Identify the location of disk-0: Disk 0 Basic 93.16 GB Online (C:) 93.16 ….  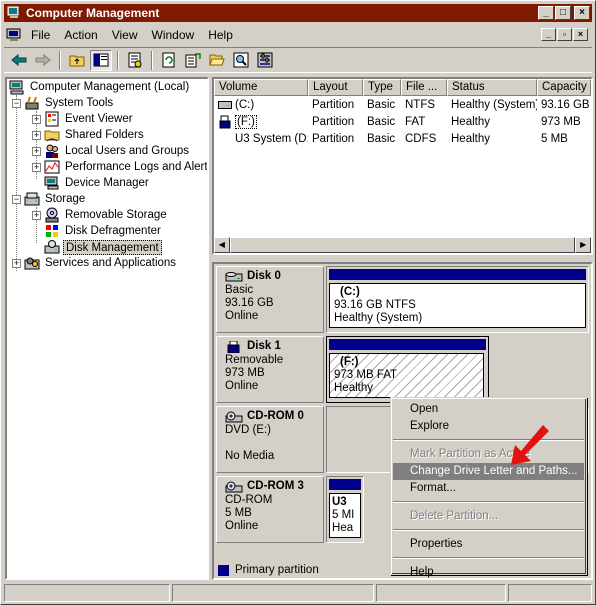
(402, 299).